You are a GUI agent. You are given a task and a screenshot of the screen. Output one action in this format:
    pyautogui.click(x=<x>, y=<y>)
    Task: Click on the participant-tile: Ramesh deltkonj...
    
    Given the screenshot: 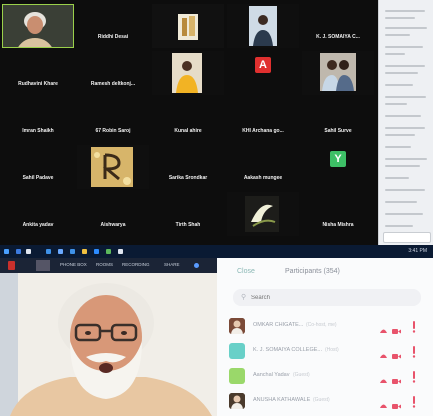 What is the action you would take?
    pyautogui.click(x=113, y=73)
    